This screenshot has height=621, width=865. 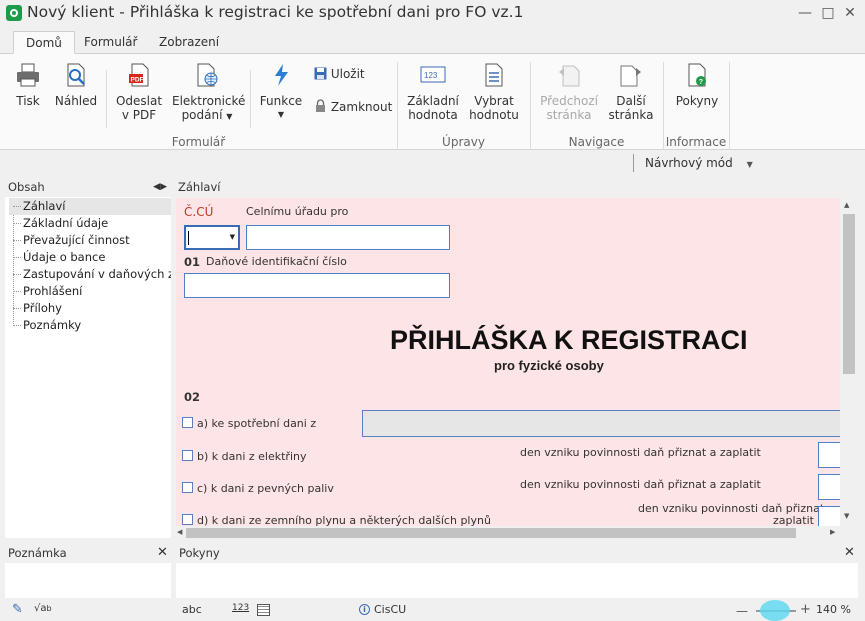 What do you see at coordinates (192, 397) in the screenshot?
I see `sec02-number: 02` at bounding box center [192, 397].